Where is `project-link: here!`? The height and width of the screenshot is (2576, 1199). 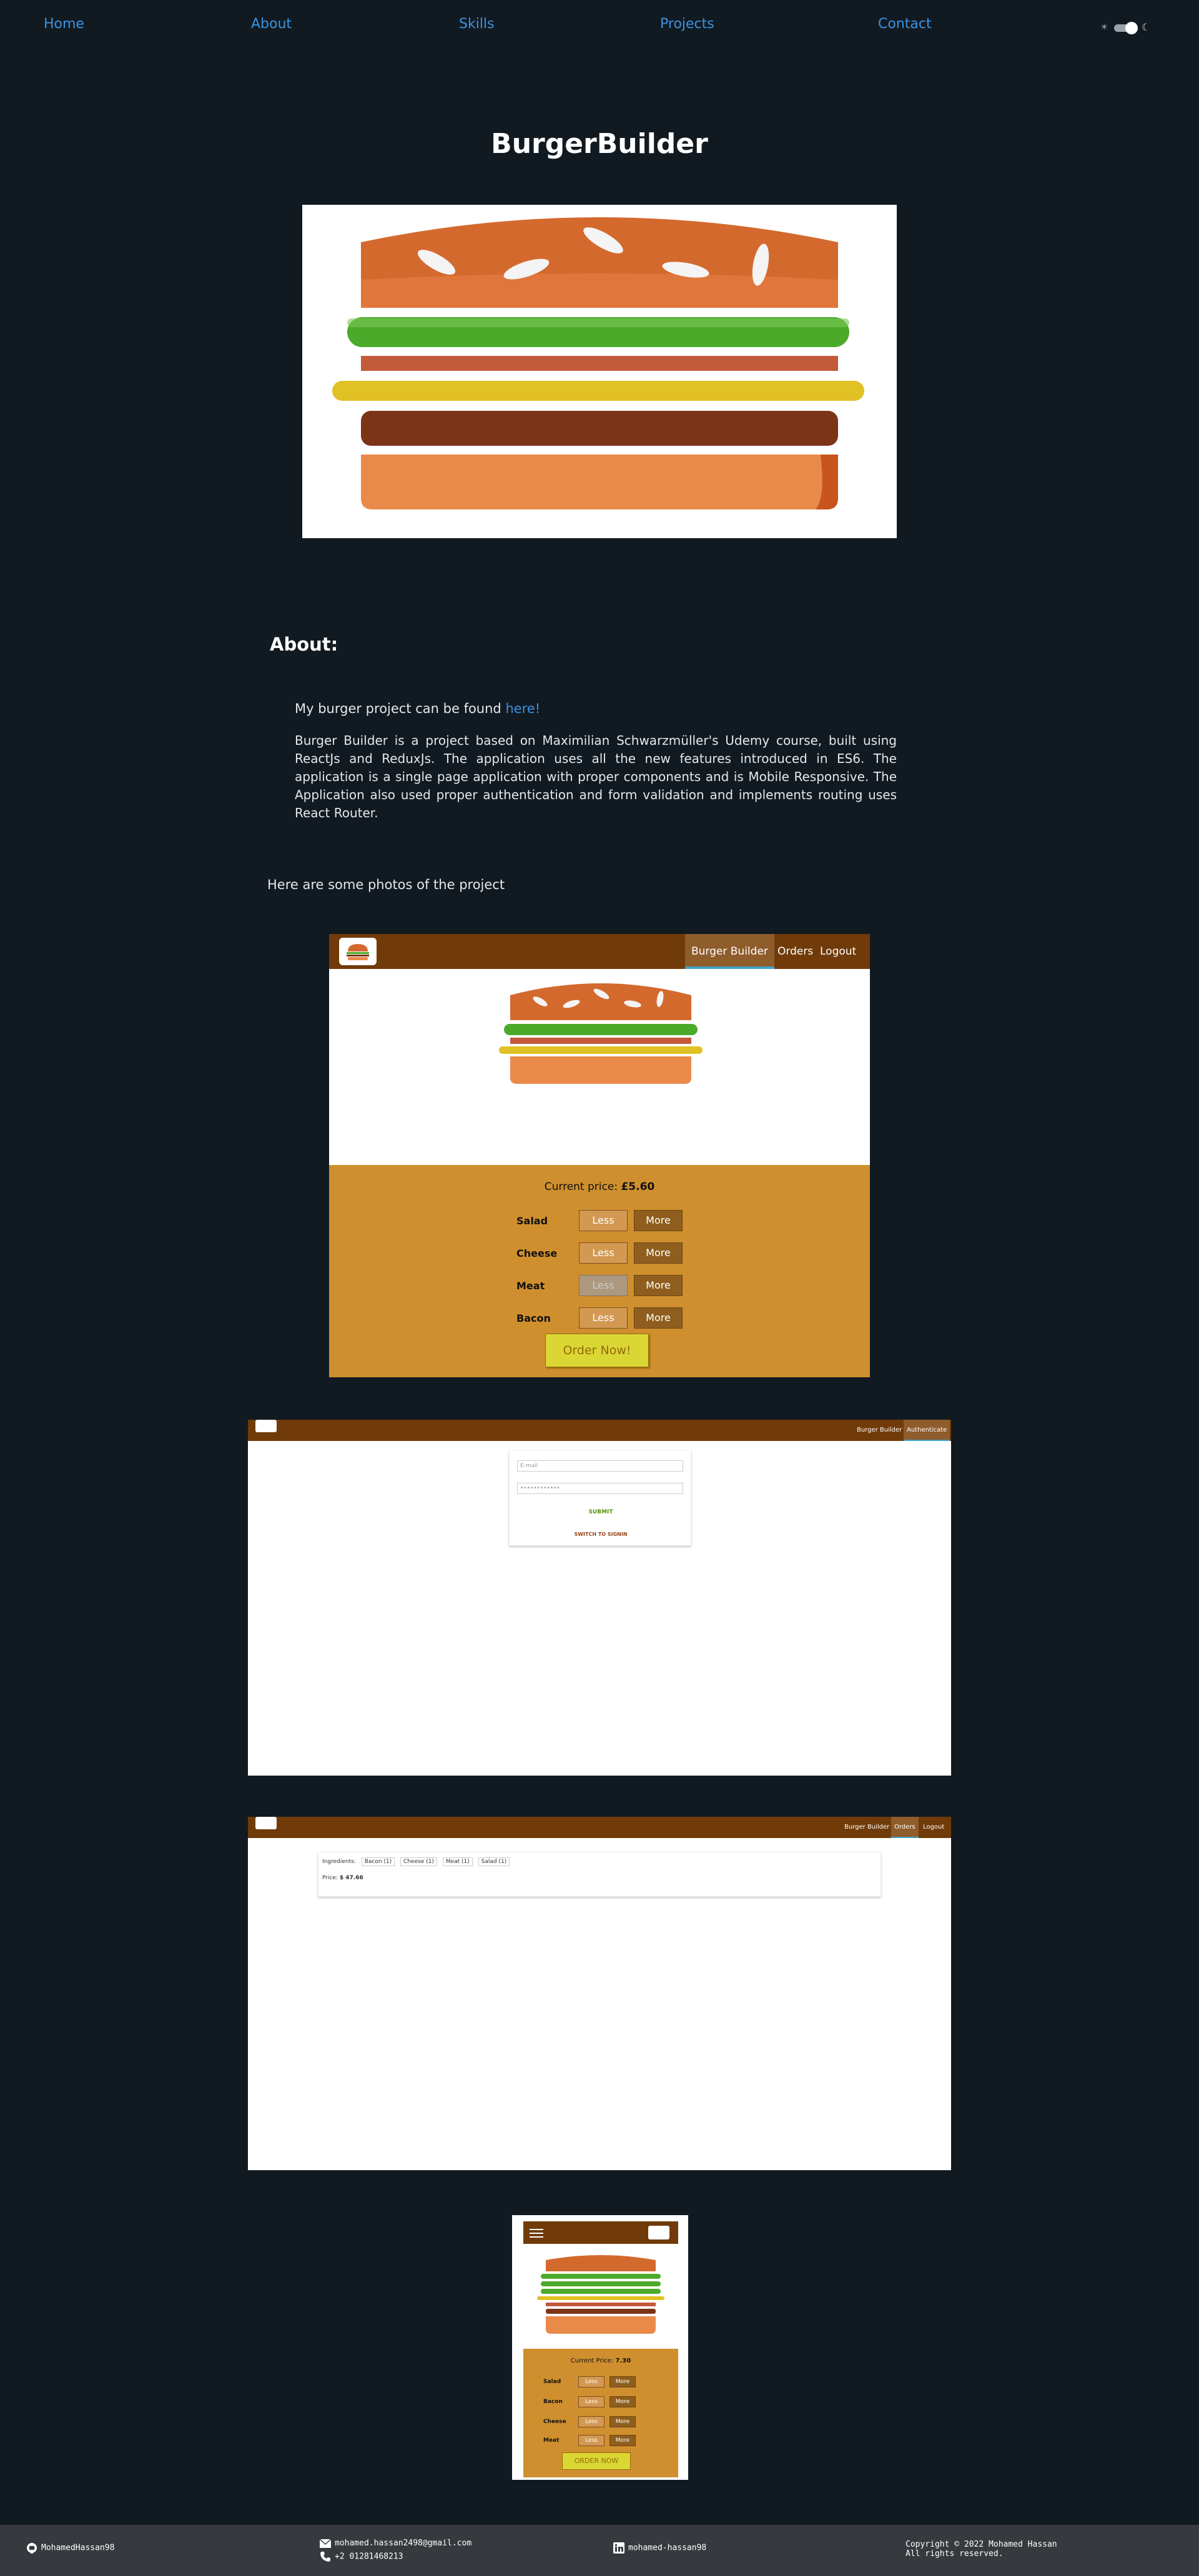
project-link: here! is located at coordinates (522, 708).